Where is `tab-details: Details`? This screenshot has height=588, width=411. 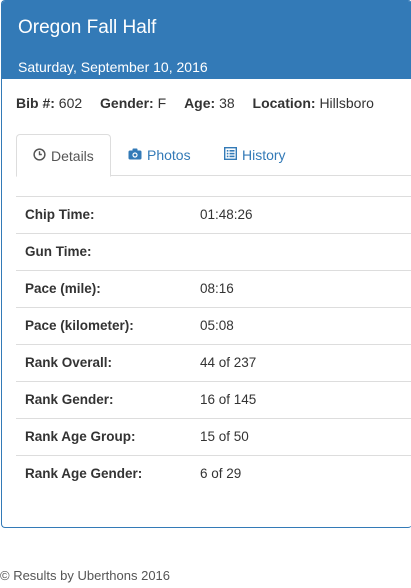
tab-details: Details is located at coordinates (63, 155).